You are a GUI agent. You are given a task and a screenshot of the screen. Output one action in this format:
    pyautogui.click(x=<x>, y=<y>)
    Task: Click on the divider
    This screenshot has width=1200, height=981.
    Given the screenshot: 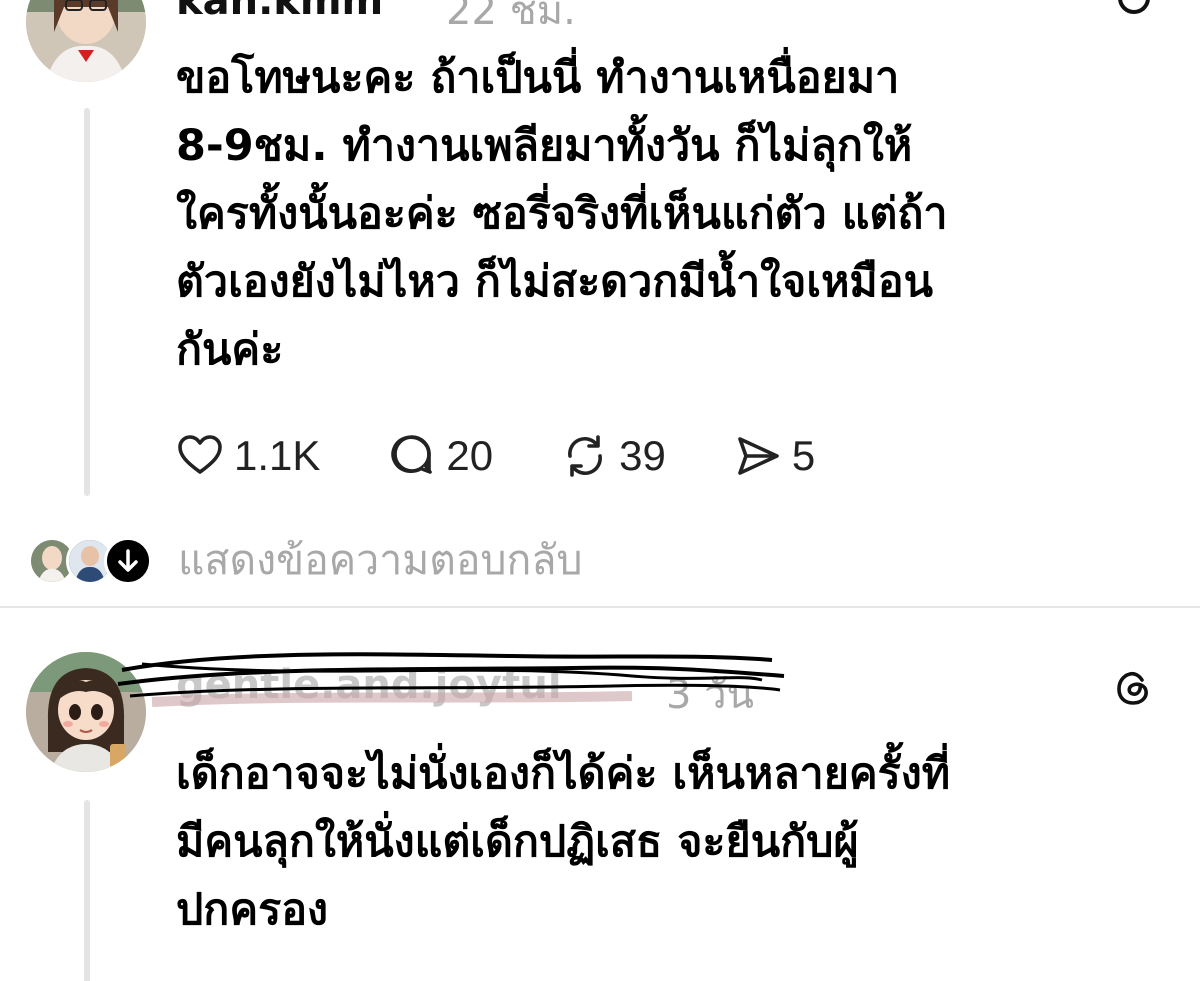 What is the action you would take?
    pyautogui.click(x=600, y=607)
    